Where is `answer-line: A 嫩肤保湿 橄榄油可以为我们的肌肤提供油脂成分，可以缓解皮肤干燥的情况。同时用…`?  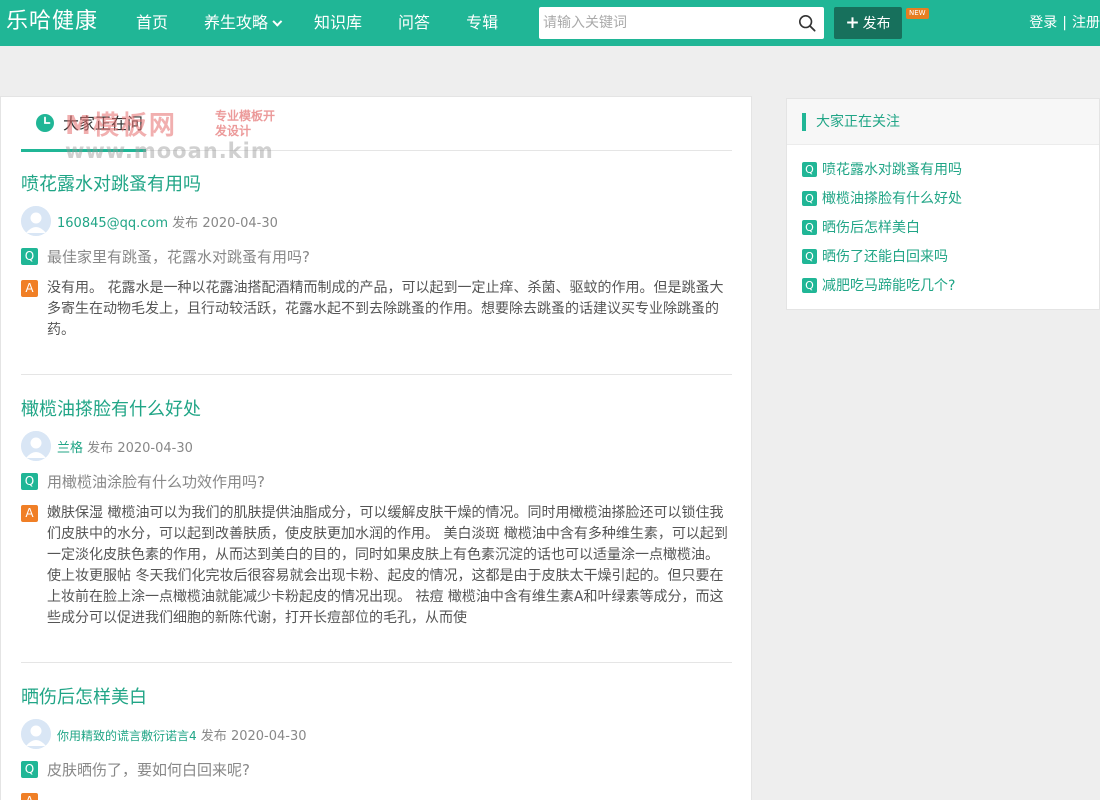
answer-line: A 嫩肤保湿 橄榄油可以为我们的肌肤提供油脂成分，可以缓解皮肤干燥的情况。同时用… is located at coordinates (376, 566).